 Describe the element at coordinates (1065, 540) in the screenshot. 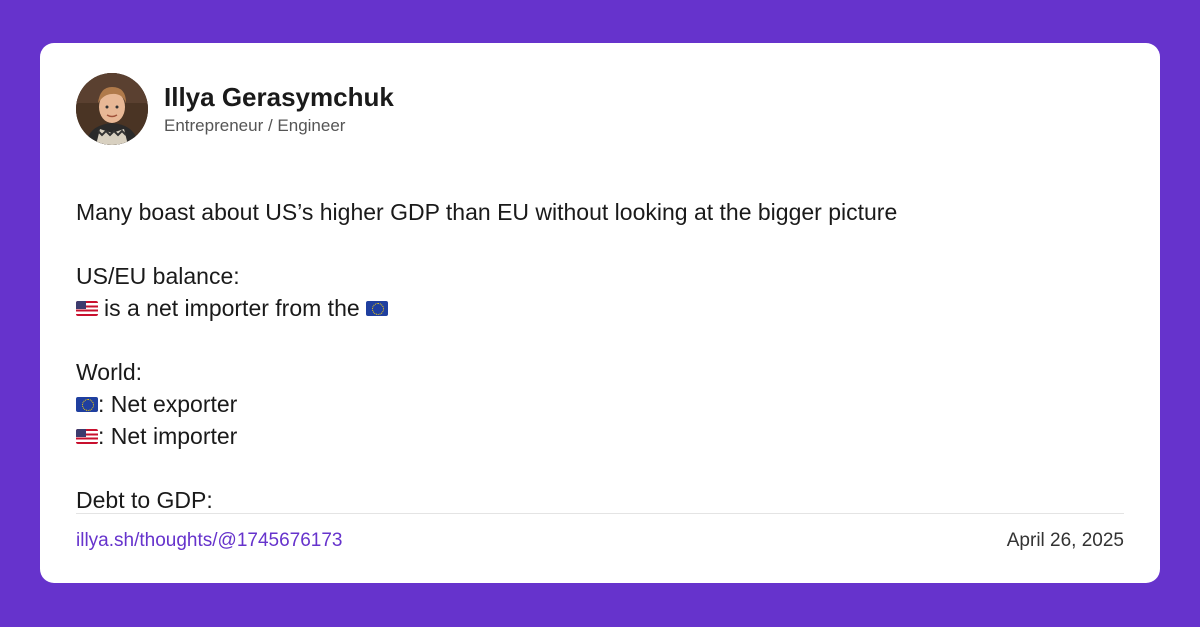

I see `post-date: April 26, 2025` at that location.